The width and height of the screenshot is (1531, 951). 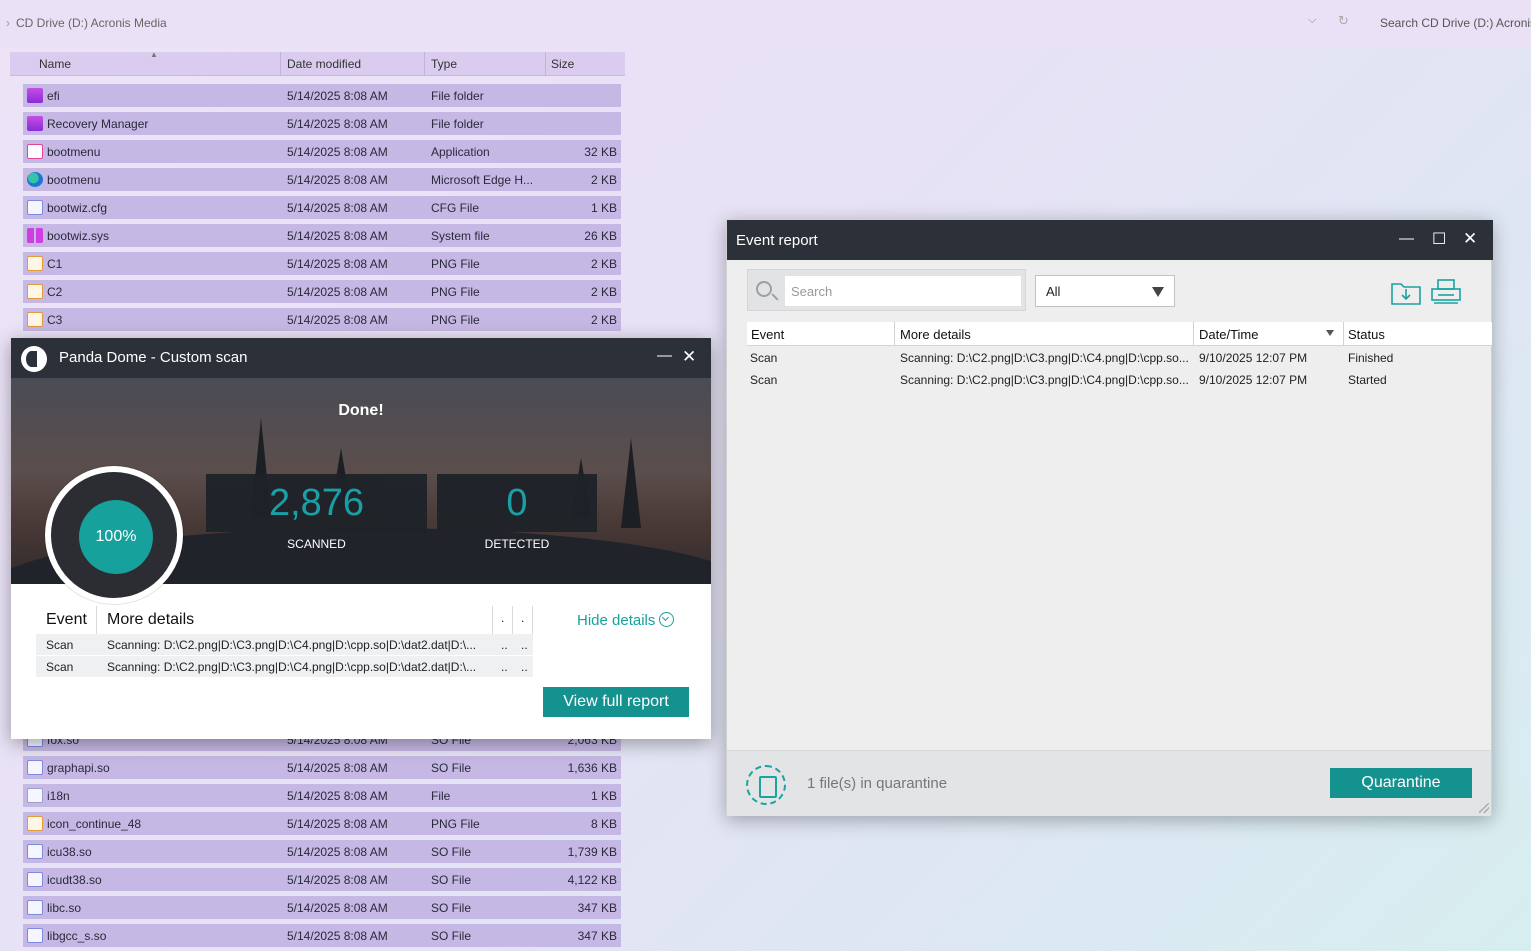 What do you see at coordinates (1406, 293) in the screenshot?
I see `export-icon` at bounding box center [1406, 293].